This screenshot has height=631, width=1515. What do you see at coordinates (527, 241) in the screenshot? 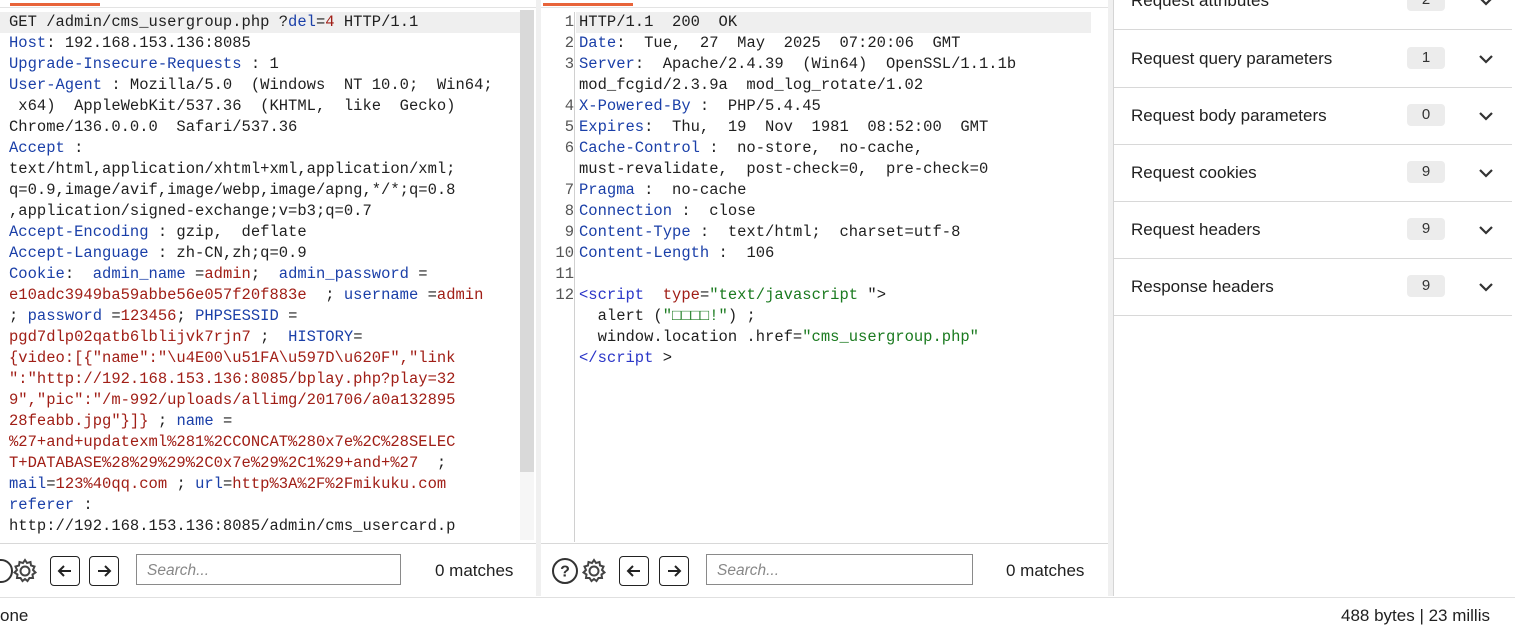
I see `request-scrollbar-thumb` at bounding box center [527, 241].